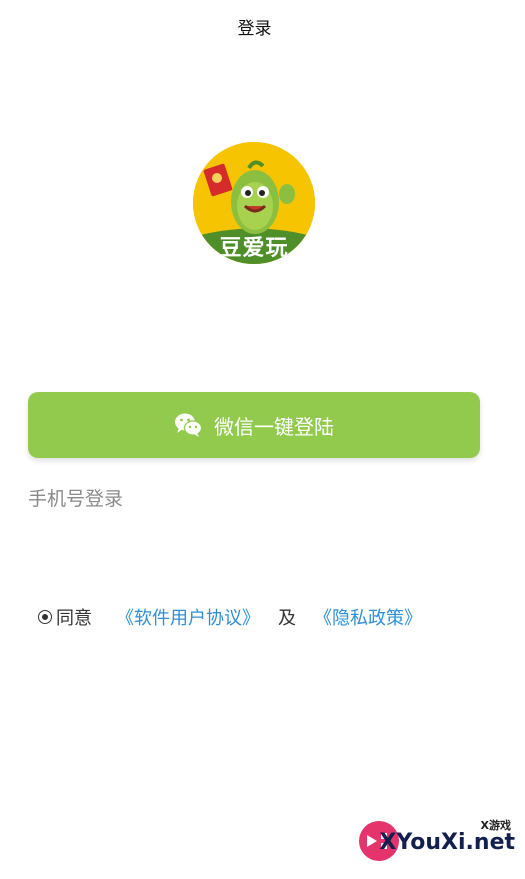 The width and height of the screenshot is (525, 879). I want to click on phone-login-link: 手机号登录, so click(75, 497).